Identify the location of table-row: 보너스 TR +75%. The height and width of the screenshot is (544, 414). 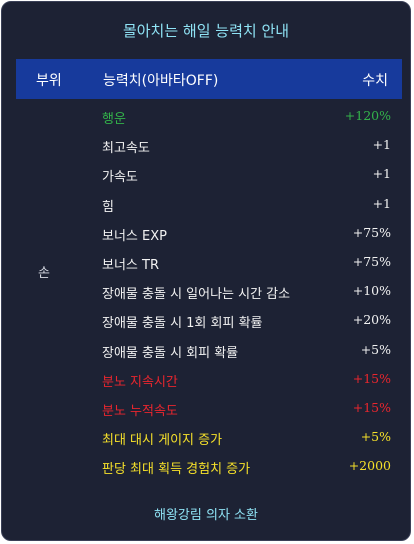
(209, 262).